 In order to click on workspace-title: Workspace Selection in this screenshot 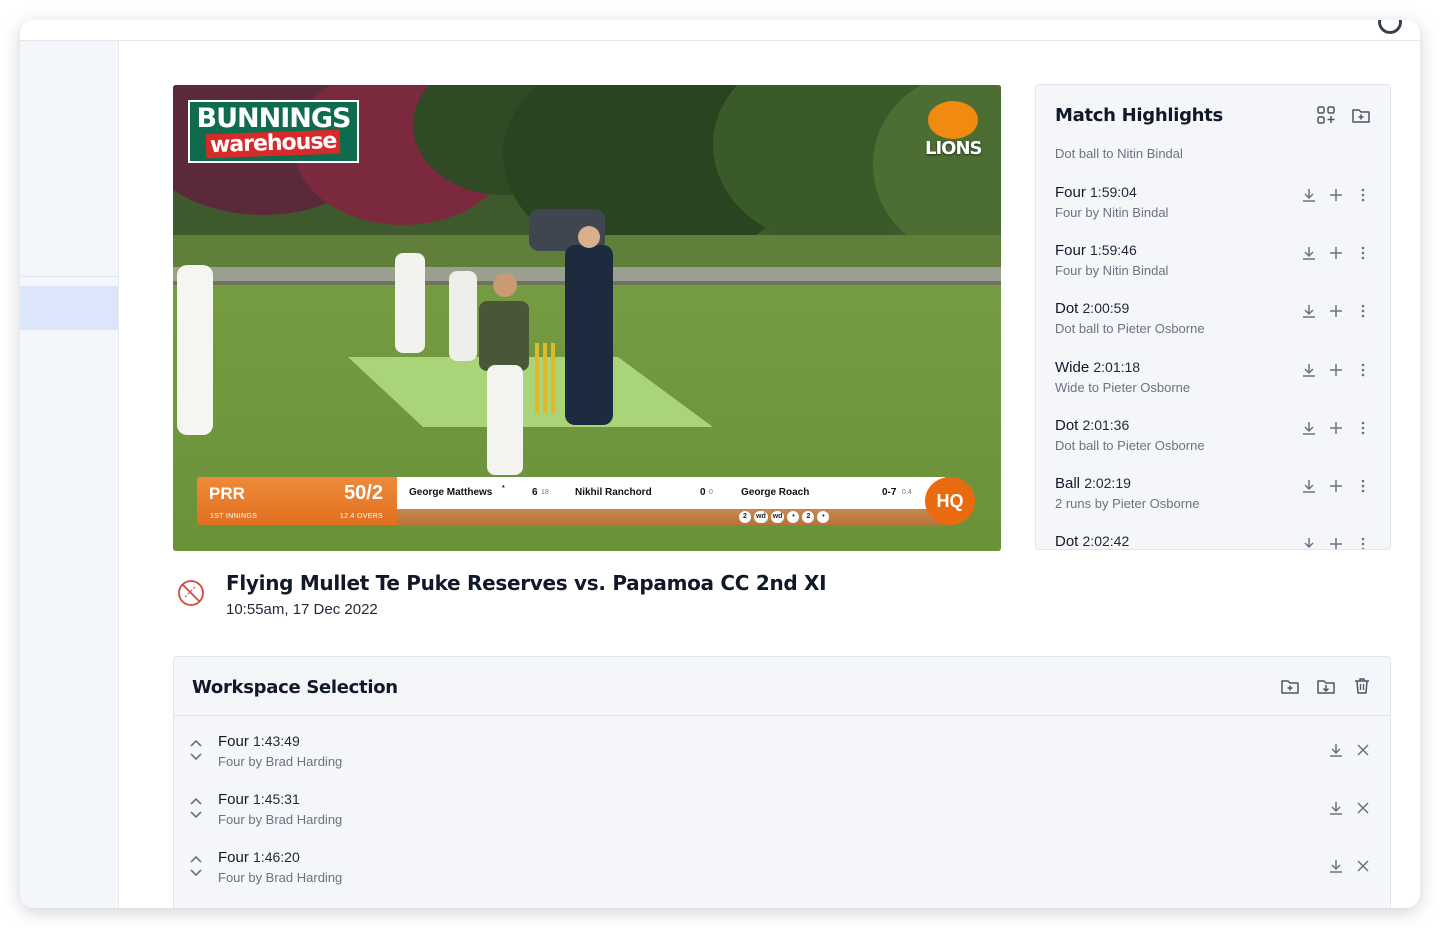, I will do `click(295, 687)`.